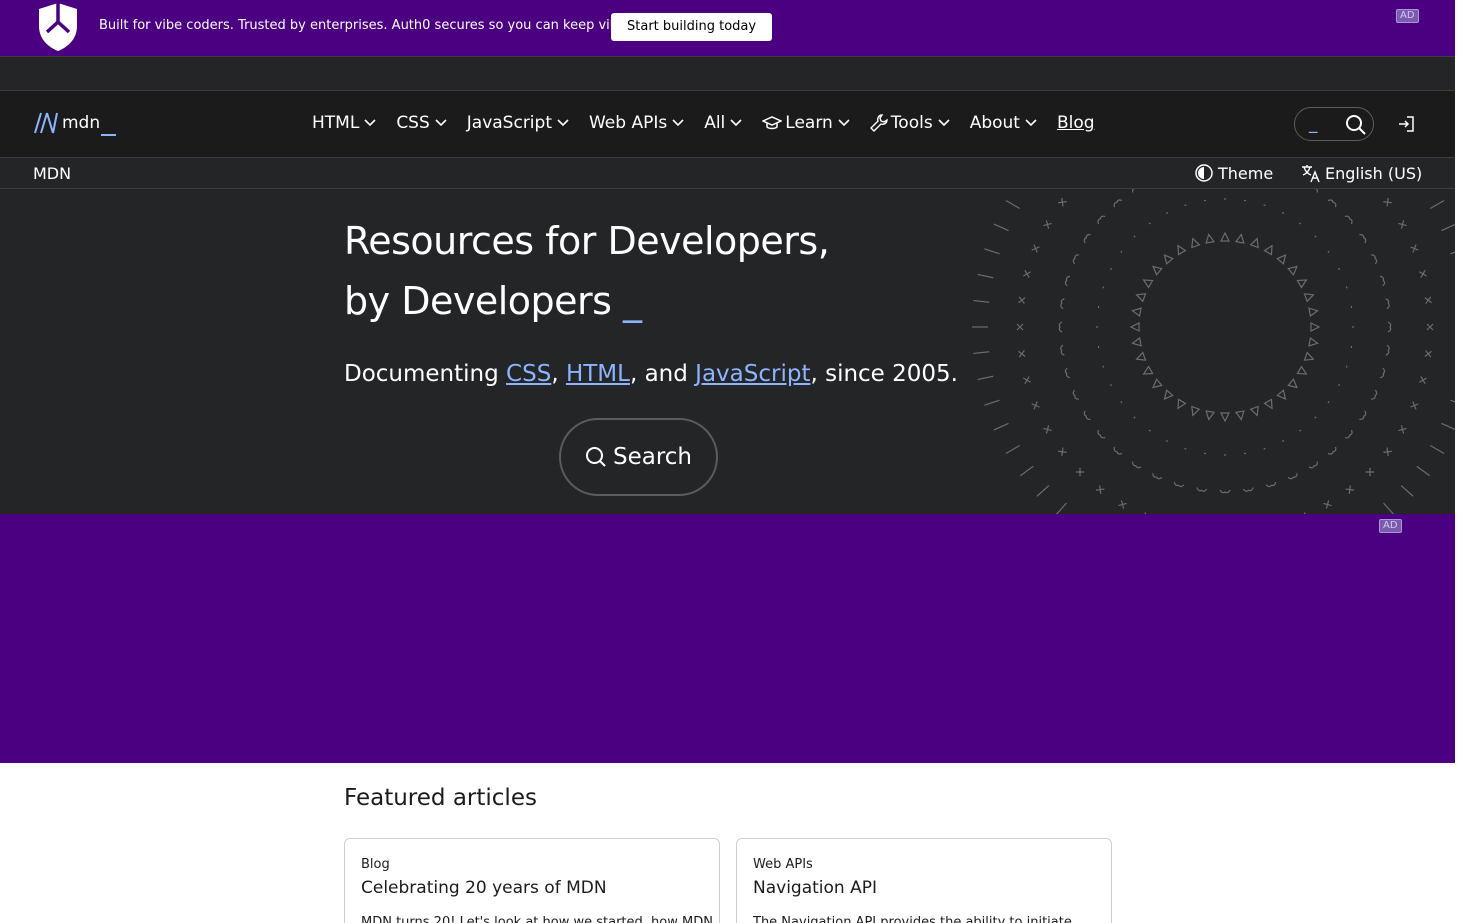 The image size is (1470, 923). I want to click on scroll-gutter, so click(1462, 461).